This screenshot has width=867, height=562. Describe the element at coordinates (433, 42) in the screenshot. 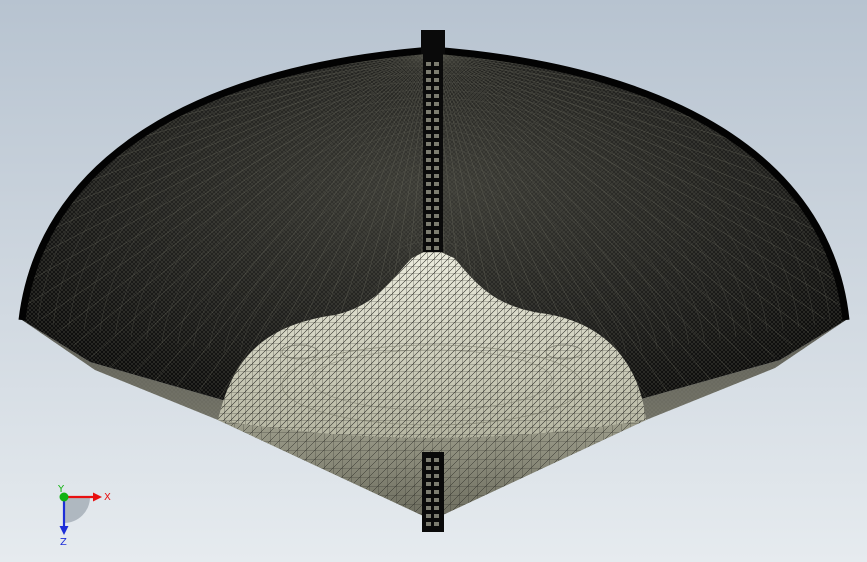

I see `shaft-top-cap` at that location.